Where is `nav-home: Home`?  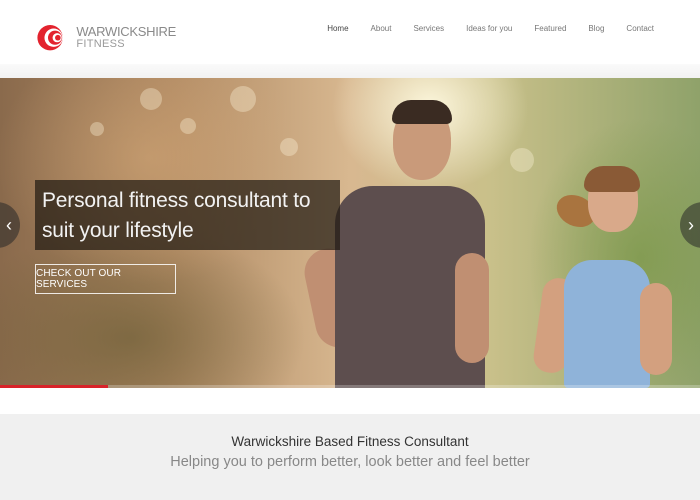 nav-home: Home is located at coordinates (337, 28).